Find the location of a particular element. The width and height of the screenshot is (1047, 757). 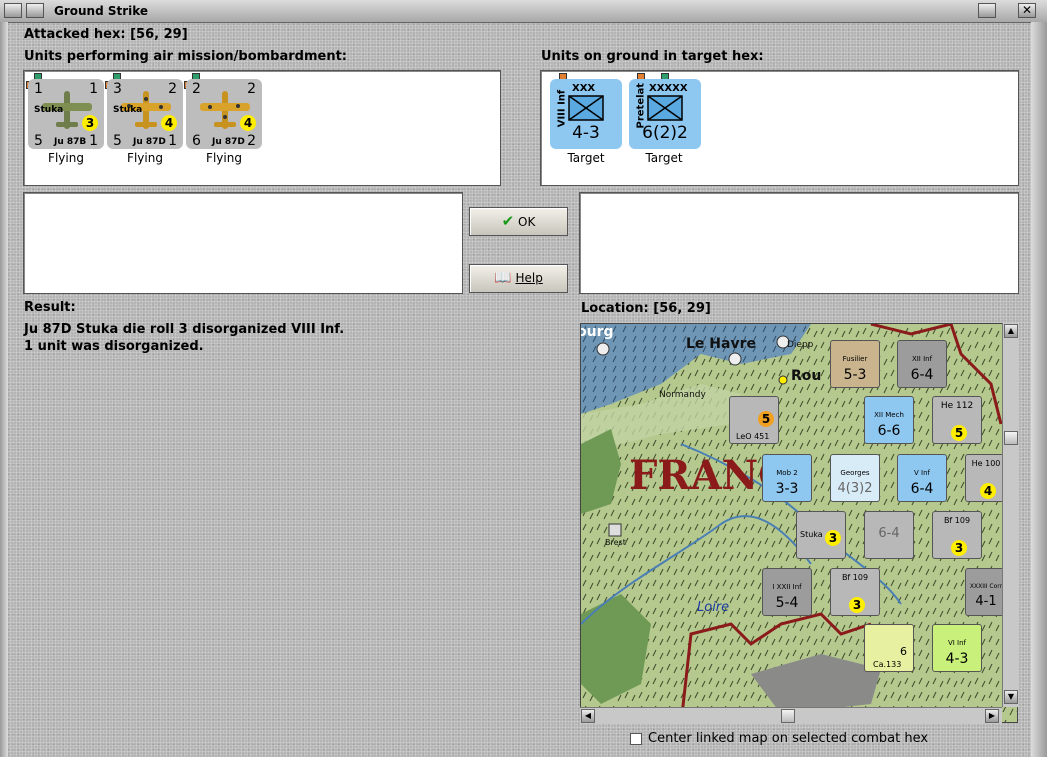

attacked-hex-value: [56, 29] is located at coordinates (159, 34).